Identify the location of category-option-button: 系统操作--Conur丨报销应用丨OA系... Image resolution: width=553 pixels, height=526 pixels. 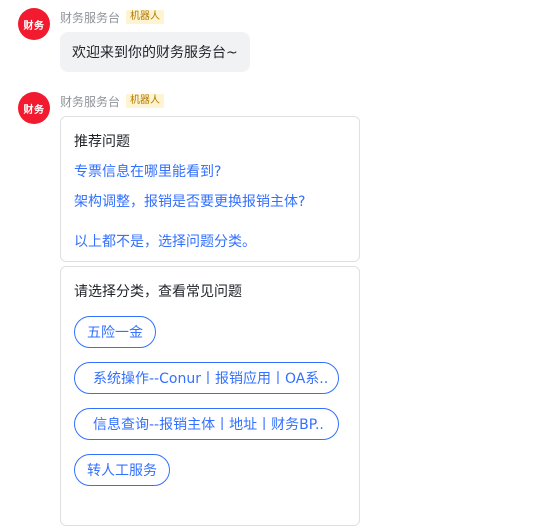
(206, 378).